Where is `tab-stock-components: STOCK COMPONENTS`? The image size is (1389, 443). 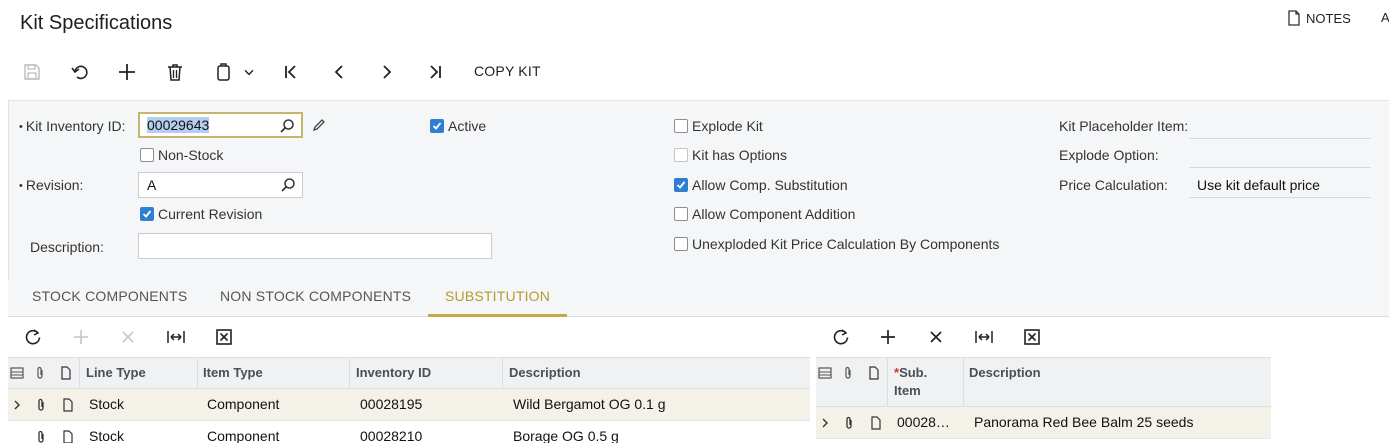
tab-stock-components: STOCK COMPONENTS is located at coordinates (109, 296).